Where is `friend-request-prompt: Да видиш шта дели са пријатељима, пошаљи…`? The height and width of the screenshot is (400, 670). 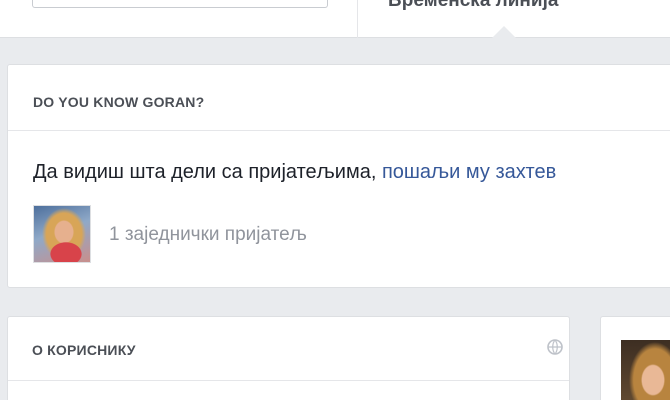 friend-request-prompt: Да видиш шта дели са пријатељима, пошаљи… is located at coordinates (294, 172).